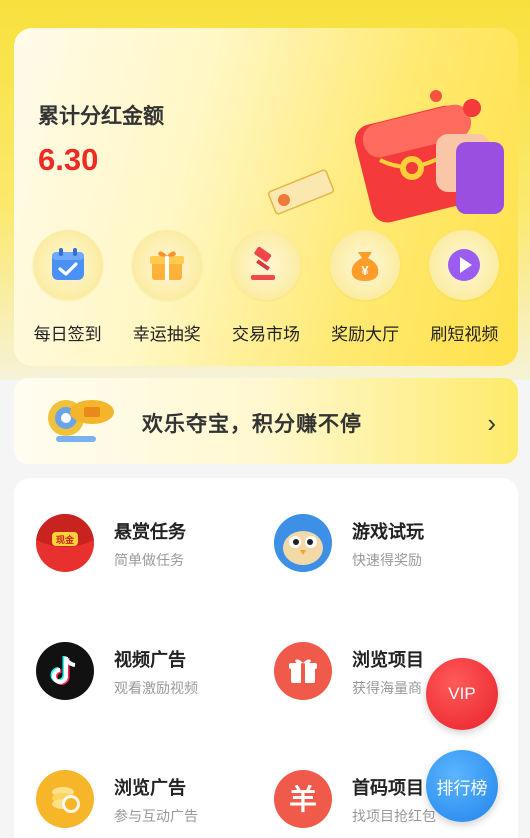 The image size is (530, 838). I want to click on calendar-check-icon, so click(67, 265).